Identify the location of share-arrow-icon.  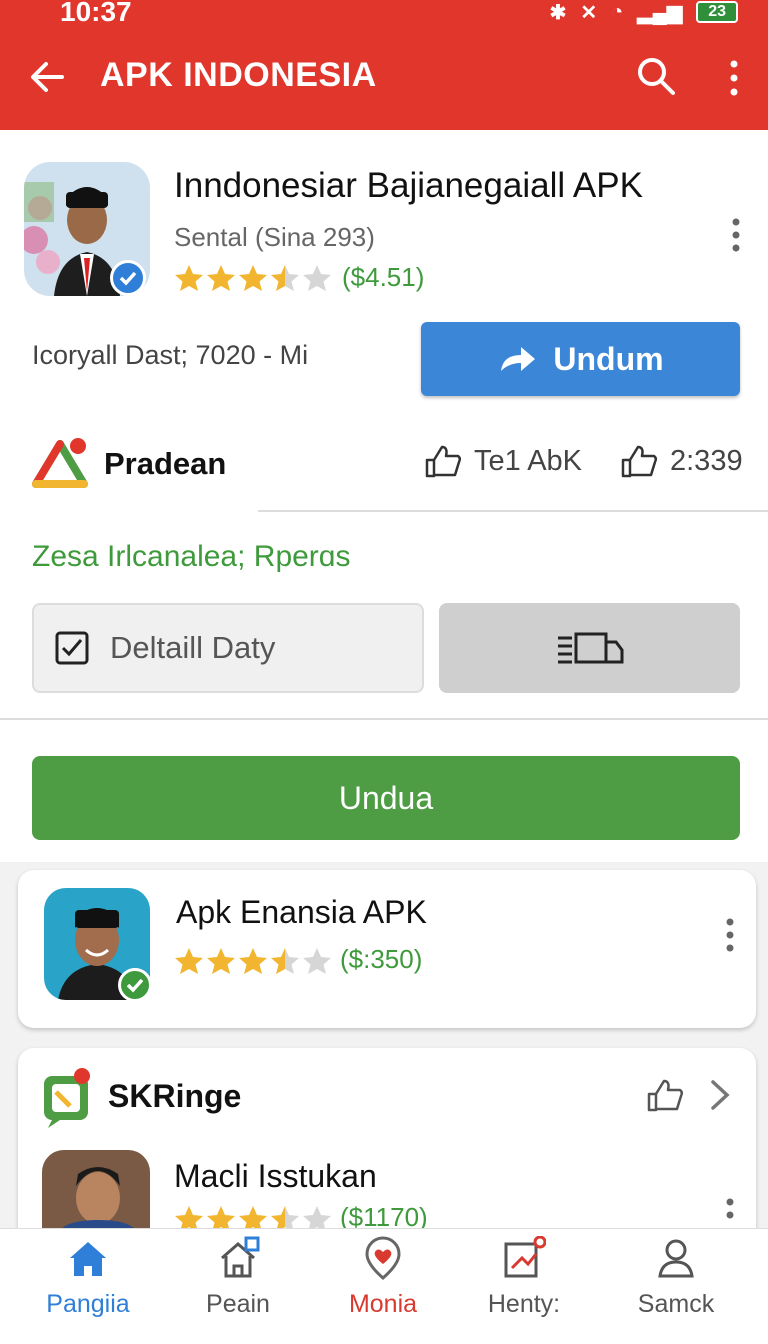
(518, 359).